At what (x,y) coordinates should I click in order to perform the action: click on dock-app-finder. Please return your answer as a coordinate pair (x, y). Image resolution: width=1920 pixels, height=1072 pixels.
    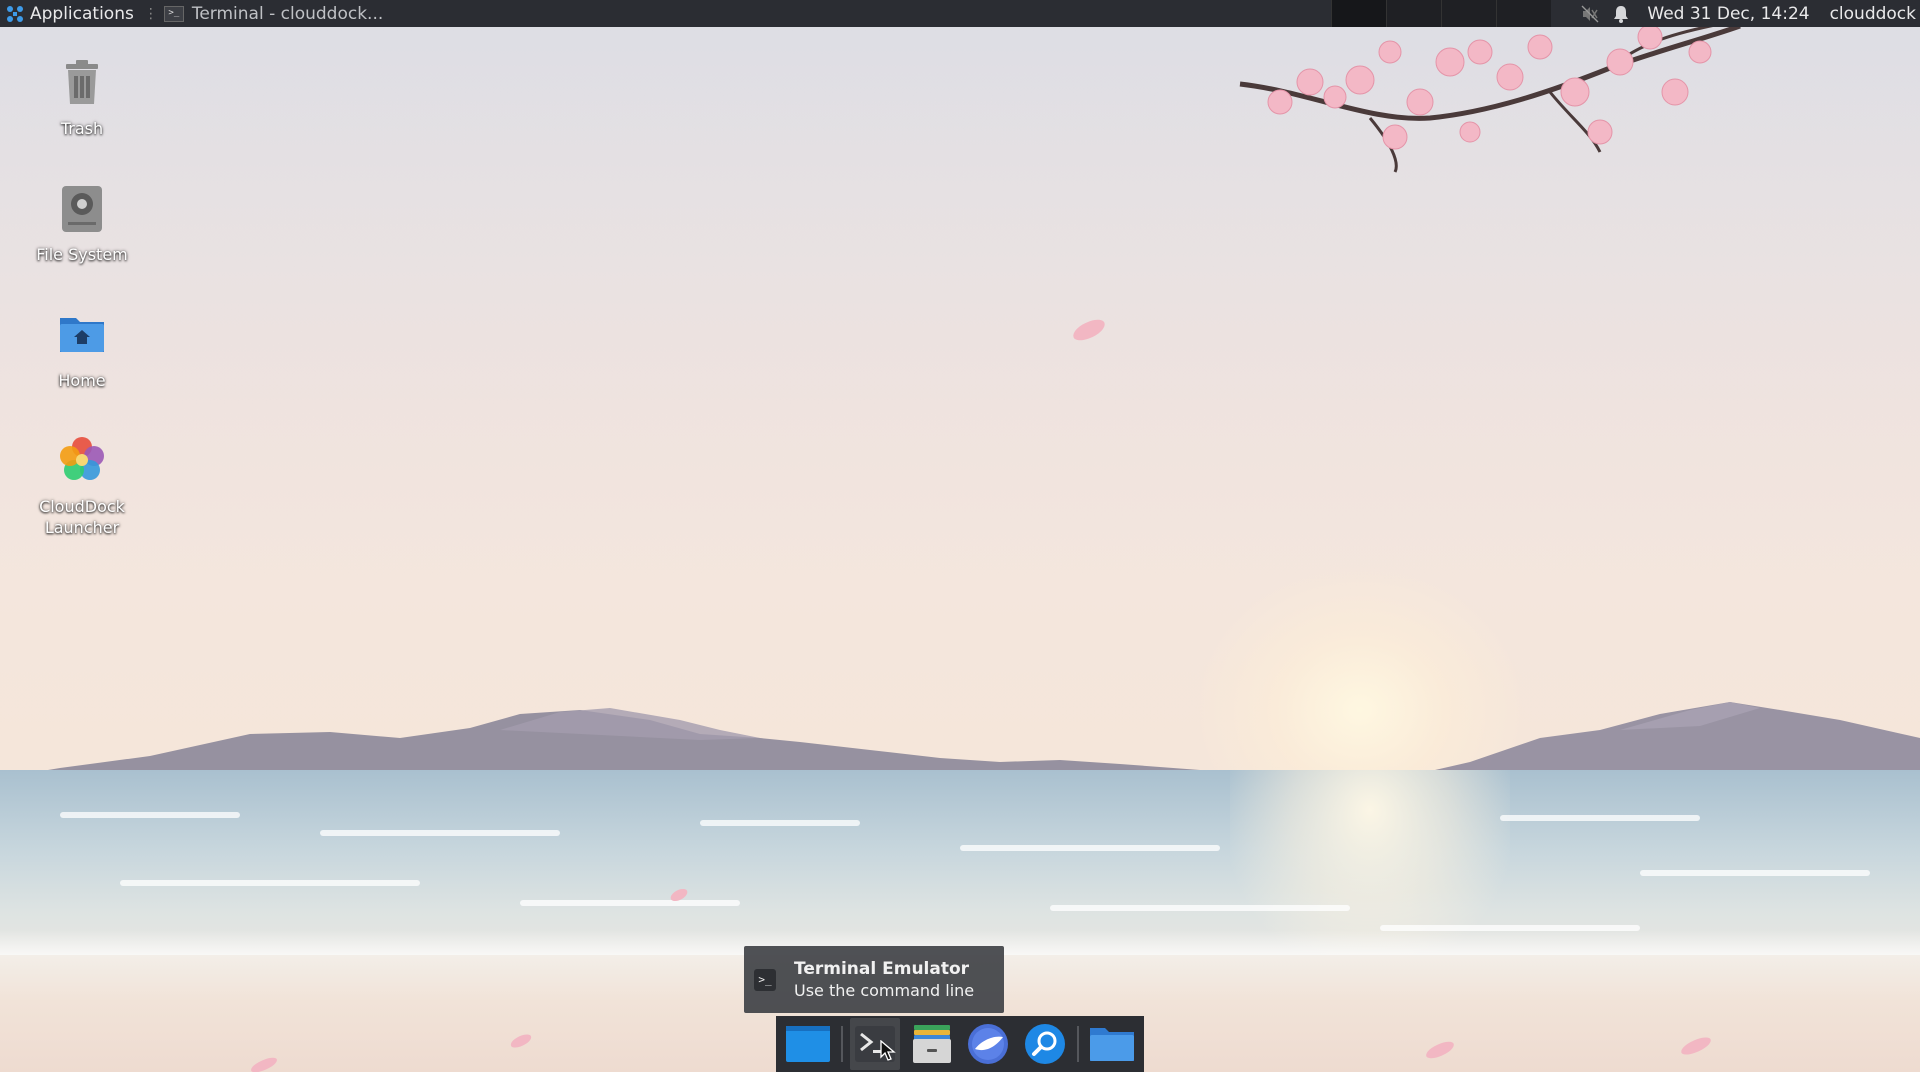
    Looking at the image, I should click on (1045, 1044).